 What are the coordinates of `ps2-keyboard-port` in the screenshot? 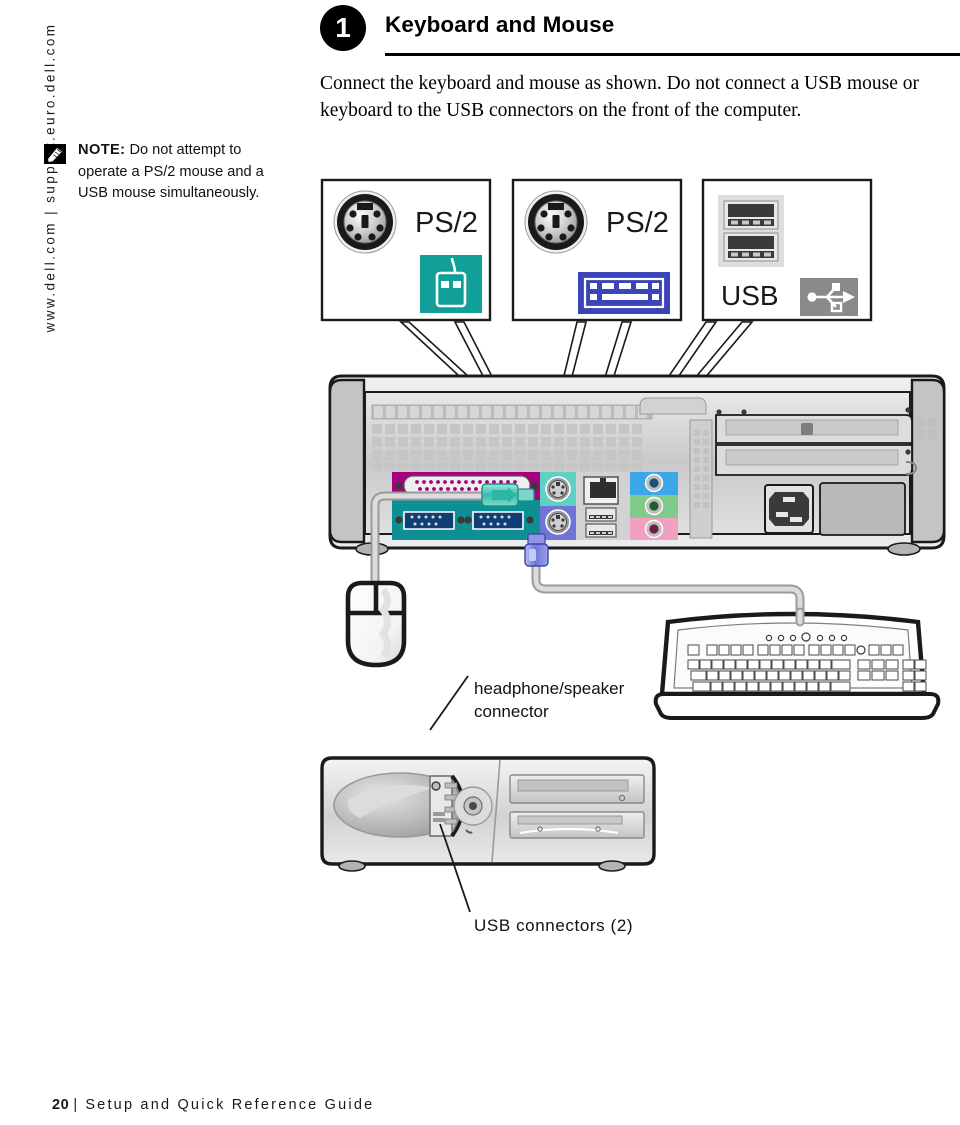 It's located at (558, 522).